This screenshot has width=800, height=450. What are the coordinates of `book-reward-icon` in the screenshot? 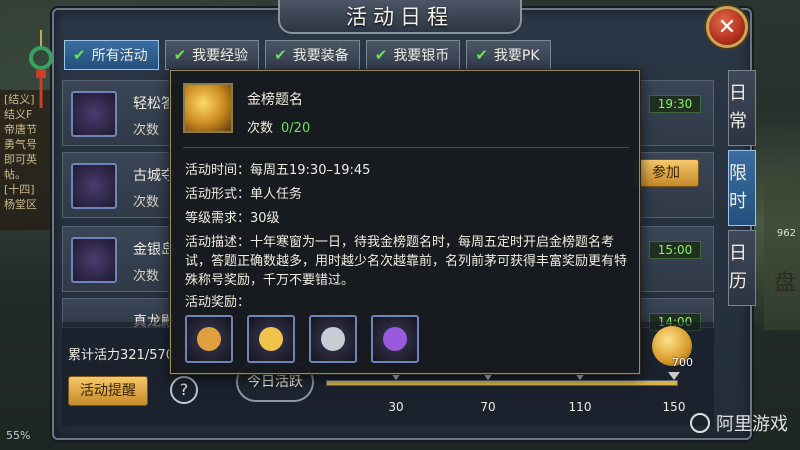 It's located at (395, 339).